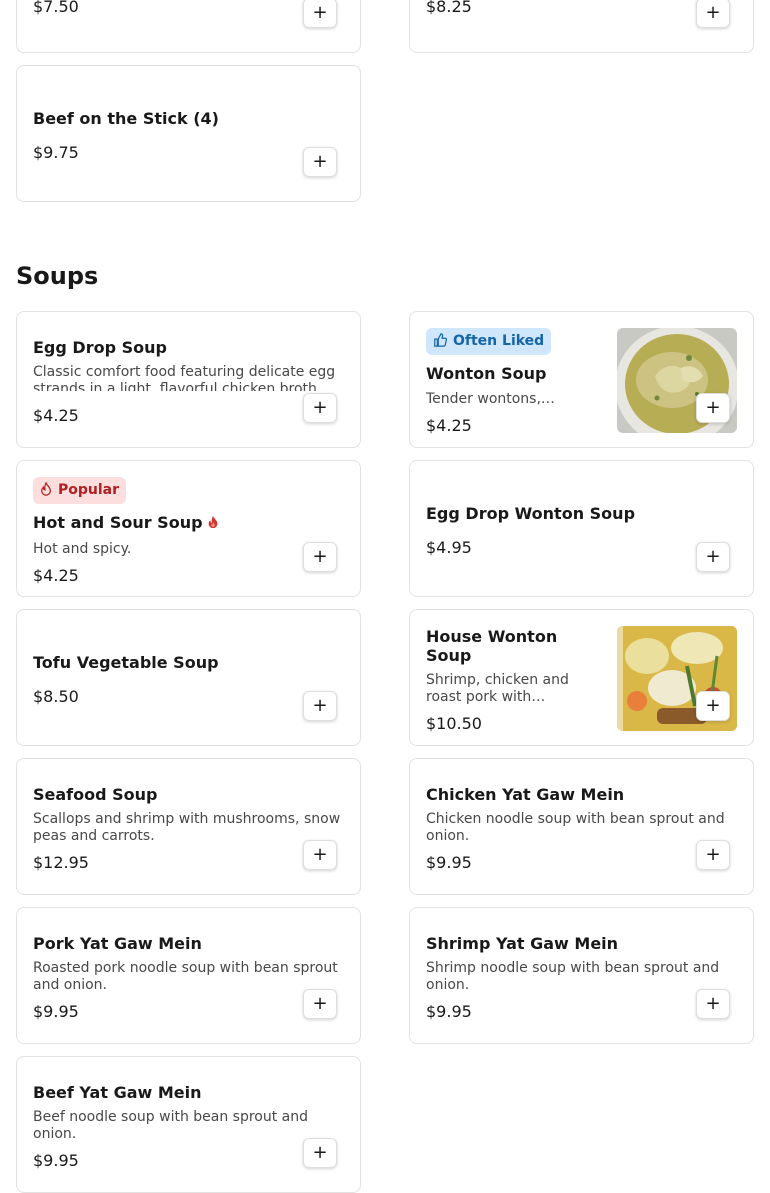 The width and height of the screenshot is (770, 1193). I want to click on item-price: $9.75, so click(56, 152).